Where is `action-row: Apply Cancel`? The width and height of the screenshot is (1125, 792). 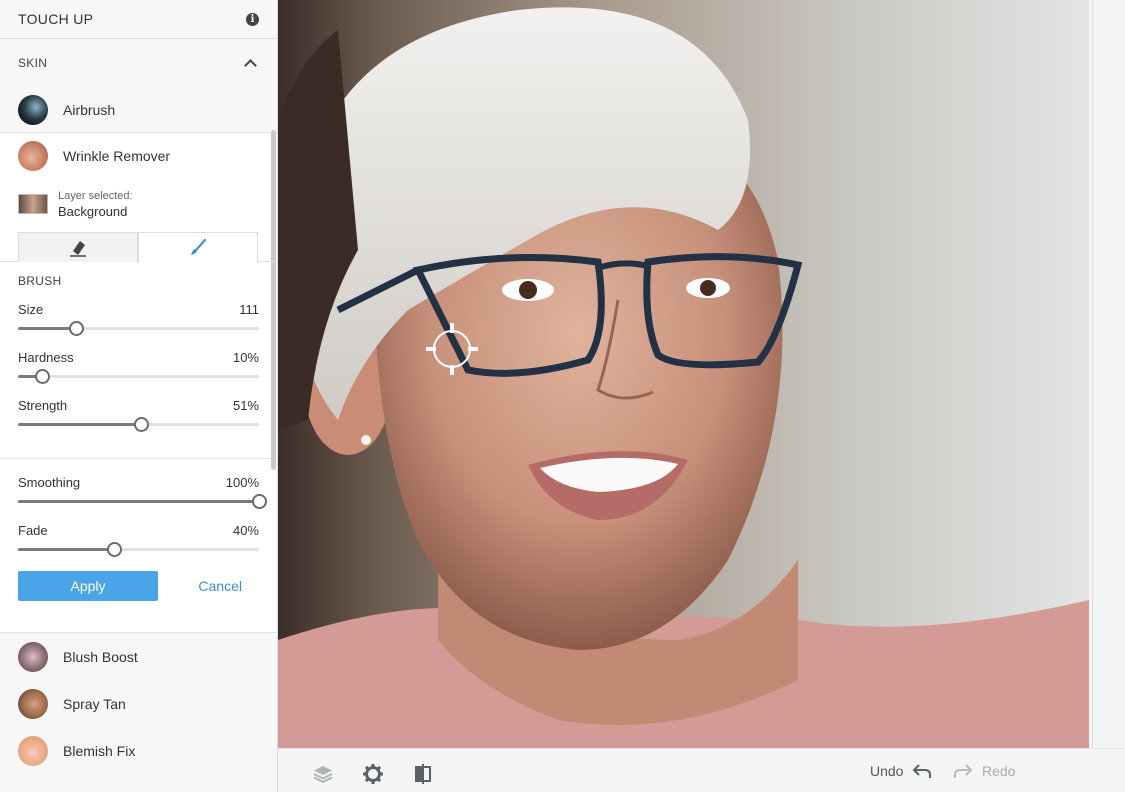 action-row: Apply Cancel is located at coordinates (138, 586).